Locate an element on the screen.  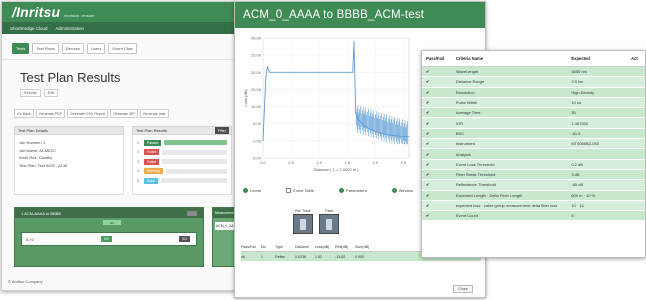
event-table-control: Event Table is located at coordinates (300, 190).